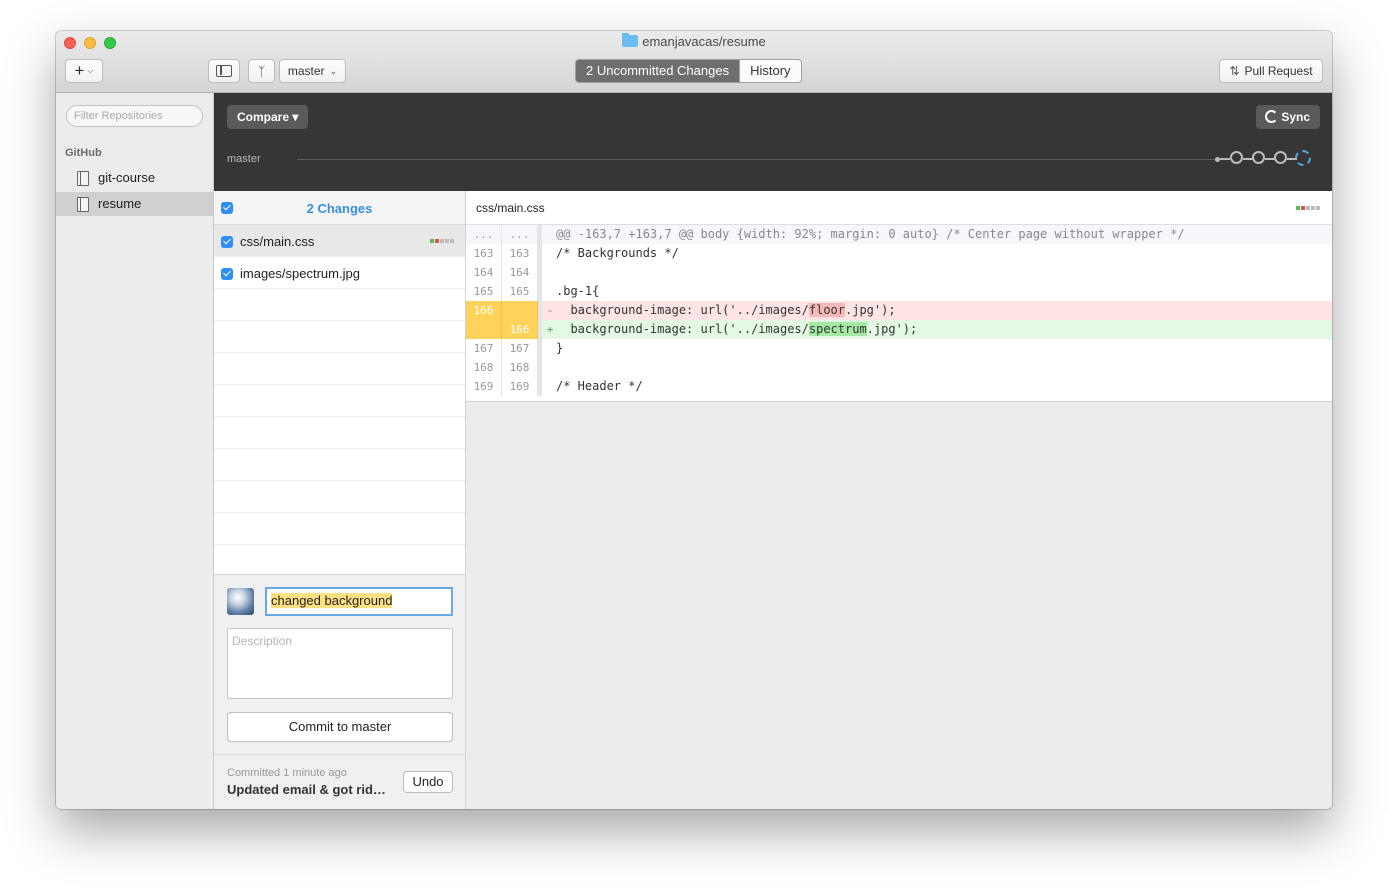 This screenshot has width=1388, height=889. I want to click on diff-code: }, so click(560, 348).